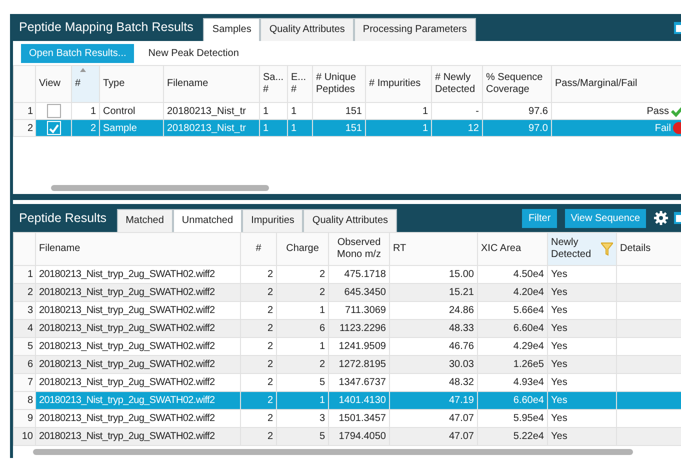 The height and width of the screenshot is (461, 681). I want to click on column-header: Type, so click(132, 84).